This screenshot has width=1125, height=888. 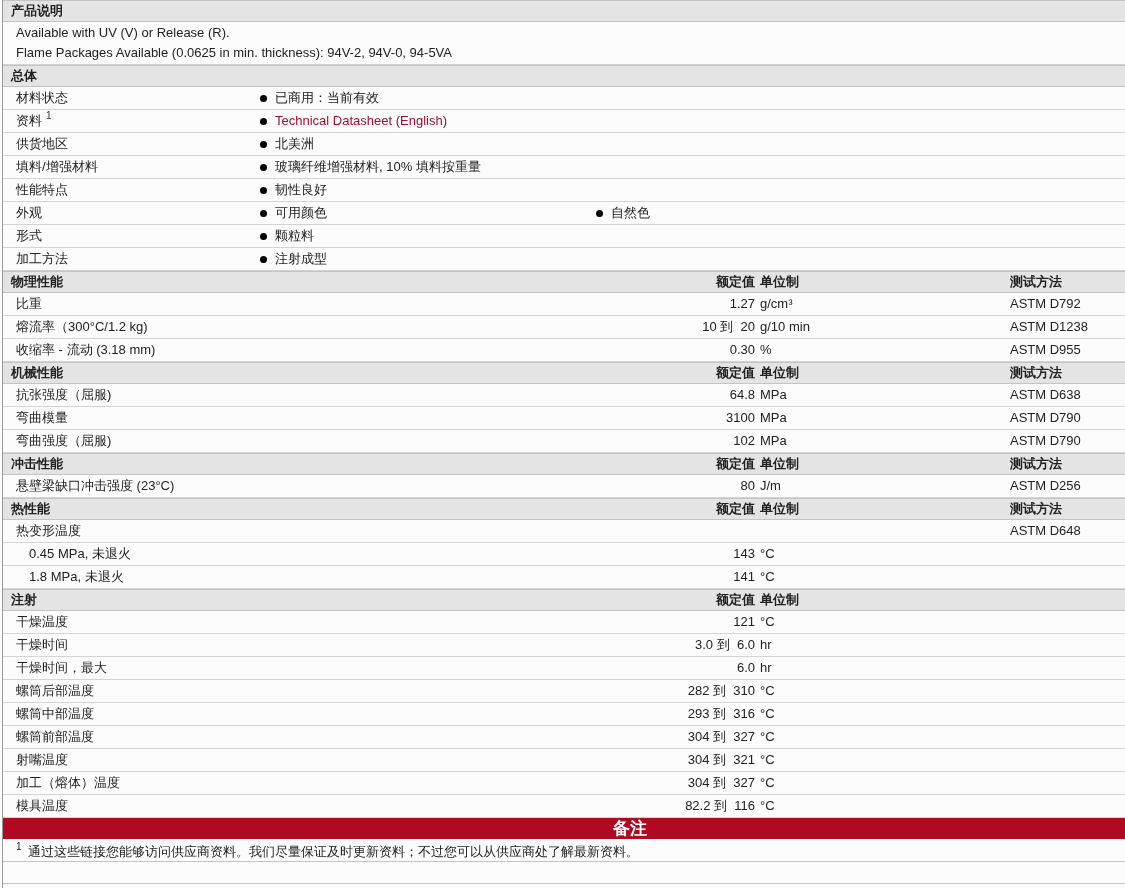 I want to click on datasheet-link: Technical Datasheet (English), so click(x=361, y=121).